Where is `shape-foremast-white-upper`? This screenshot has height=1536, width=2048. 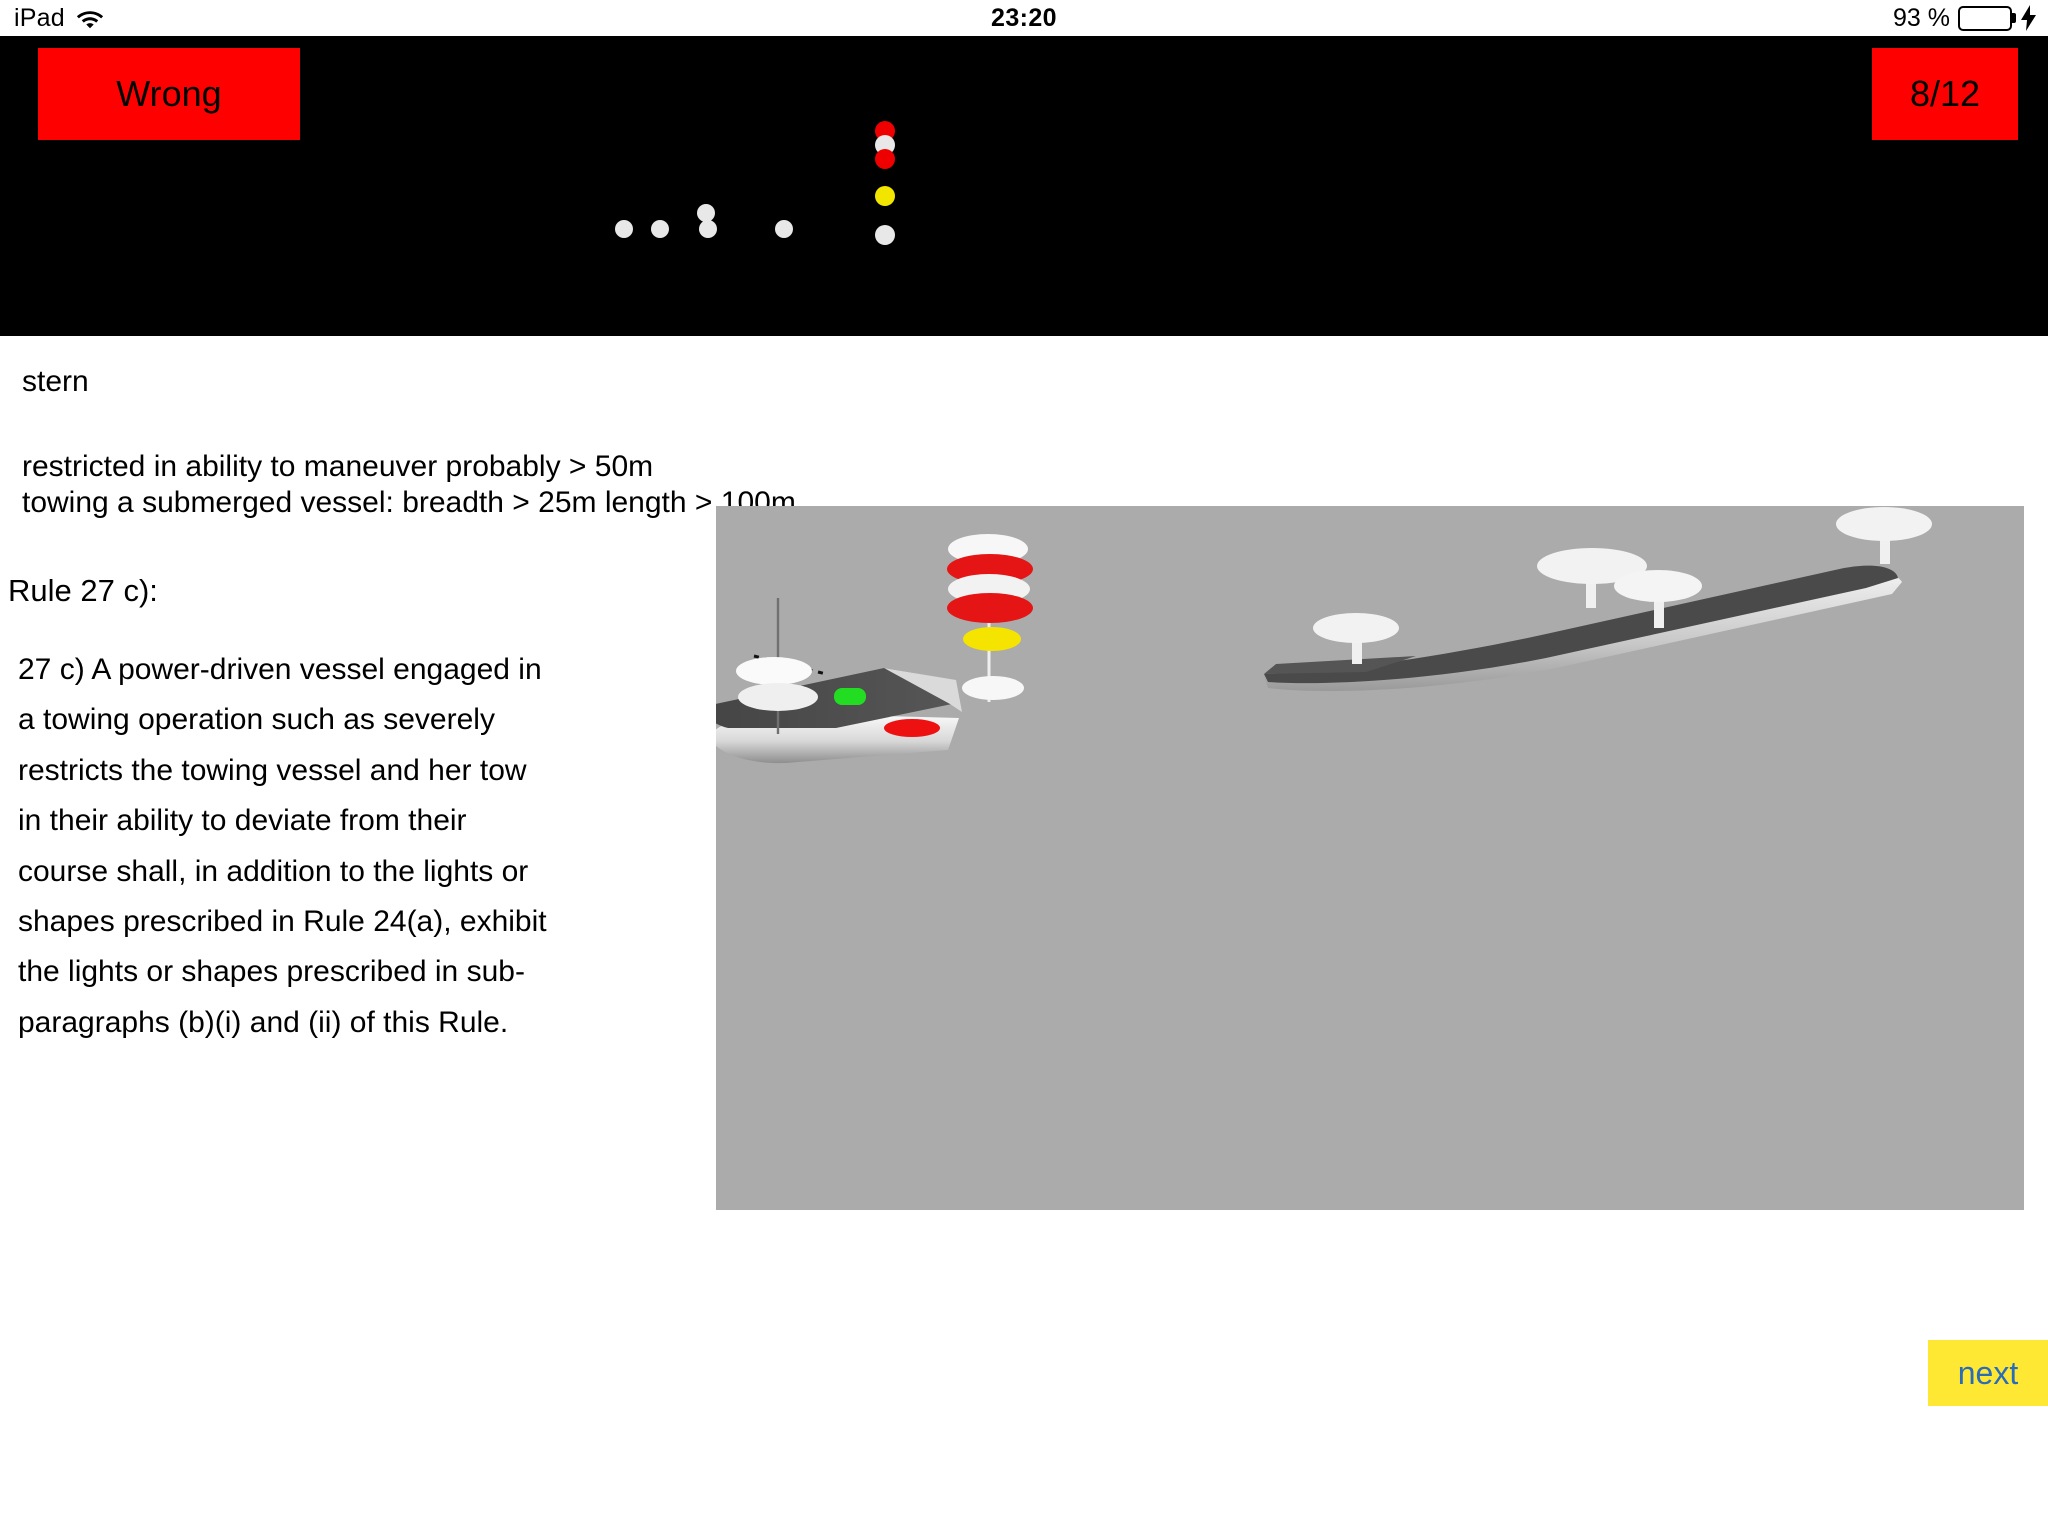
shape-foremast-white-upper is located at coordinates (774, 671).